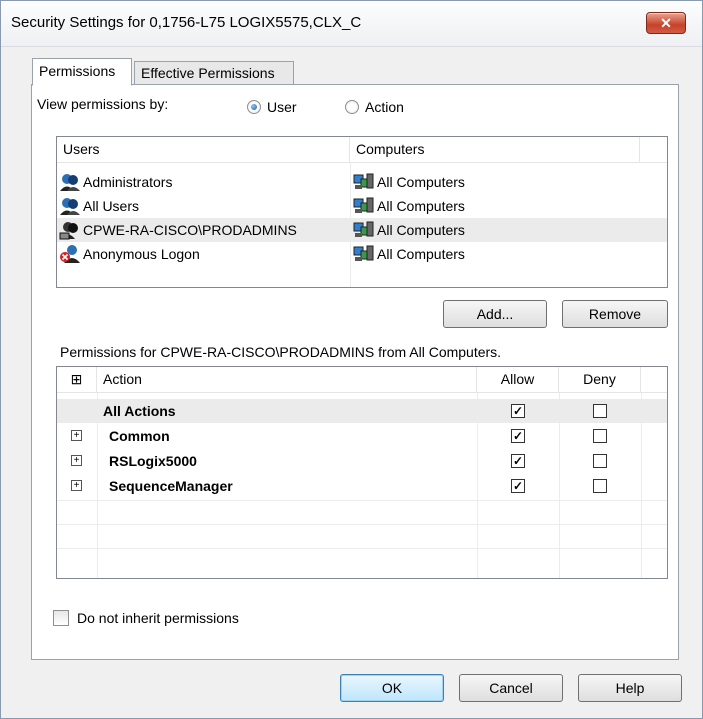 Image resolution: width=703 pixels, height=719 pixels. What do you see at coordinates (70, 254) in the screenshot?
I see `denied-user-icon` at bounding box center [70, 254].